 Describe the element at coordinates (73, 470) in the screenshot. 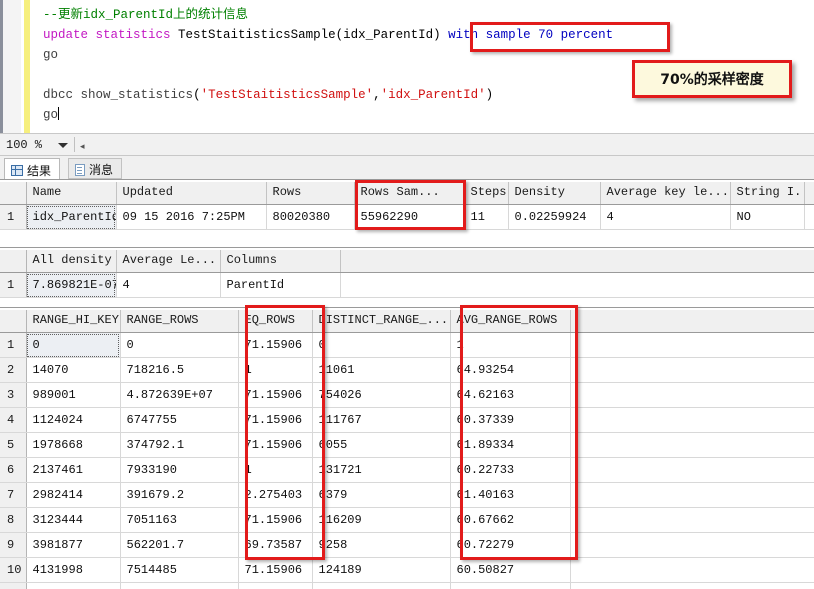

I see `table-cell: 2137461` at that location.